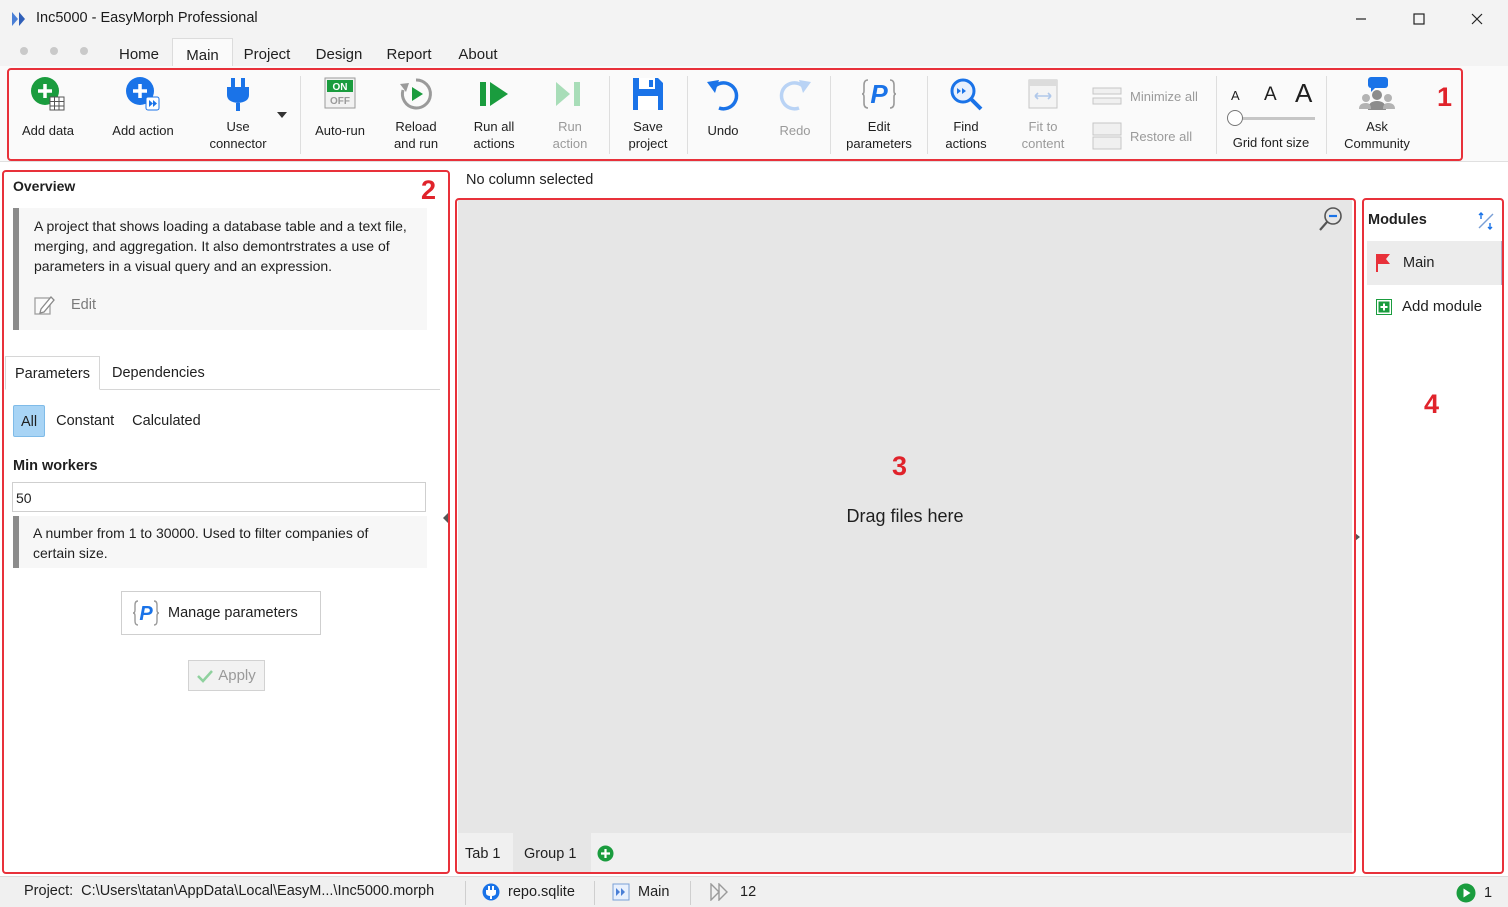 The height and width of the screenshot is (907, 1508). What do you see at coordinates (83, 305) in the screenshot?
I see `edit-label: Edit` at bounding box center [83, 305].